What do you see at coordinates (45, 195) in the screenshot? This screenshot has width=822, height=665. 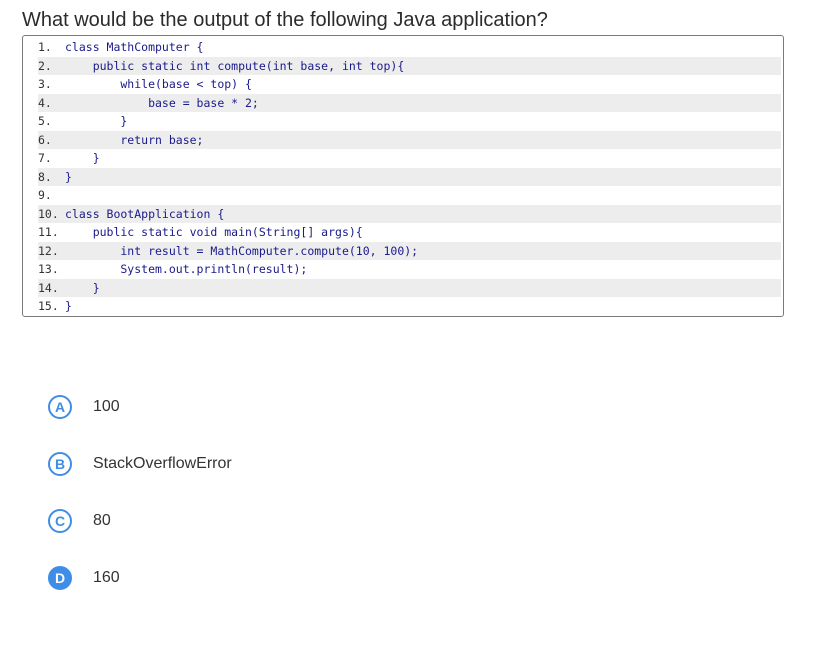 I see `line-number: 9.` at bounding box center [45, 195].